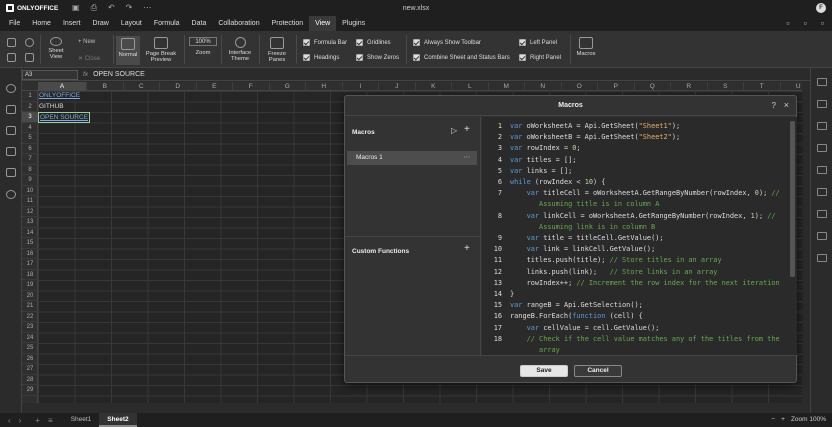  I want to click on row-header: 26, so click(30, 359).